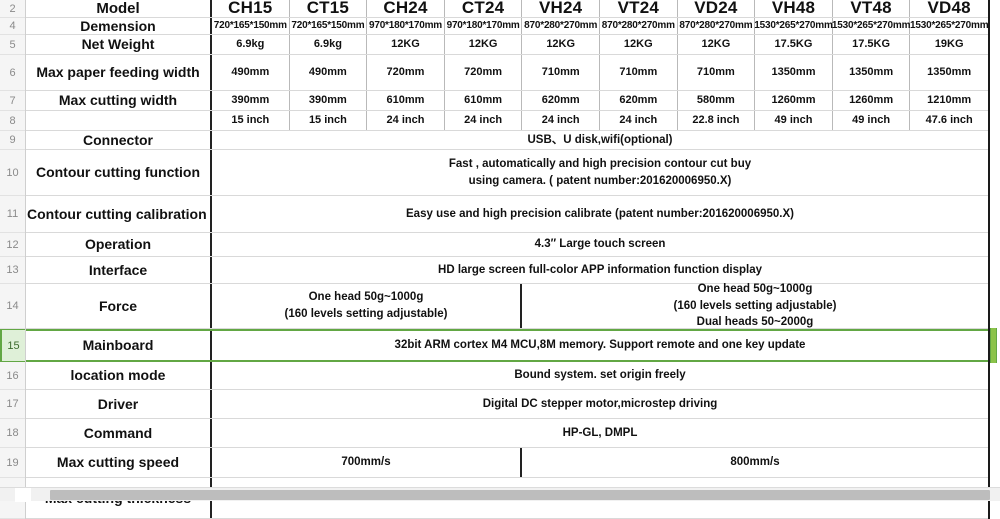 The width and height of the screenshot is (1000, 519). What do you see at coordinates (12, 270) in the screenshot?
I see `row-header-13: 13` at bounding box center [12, 270].